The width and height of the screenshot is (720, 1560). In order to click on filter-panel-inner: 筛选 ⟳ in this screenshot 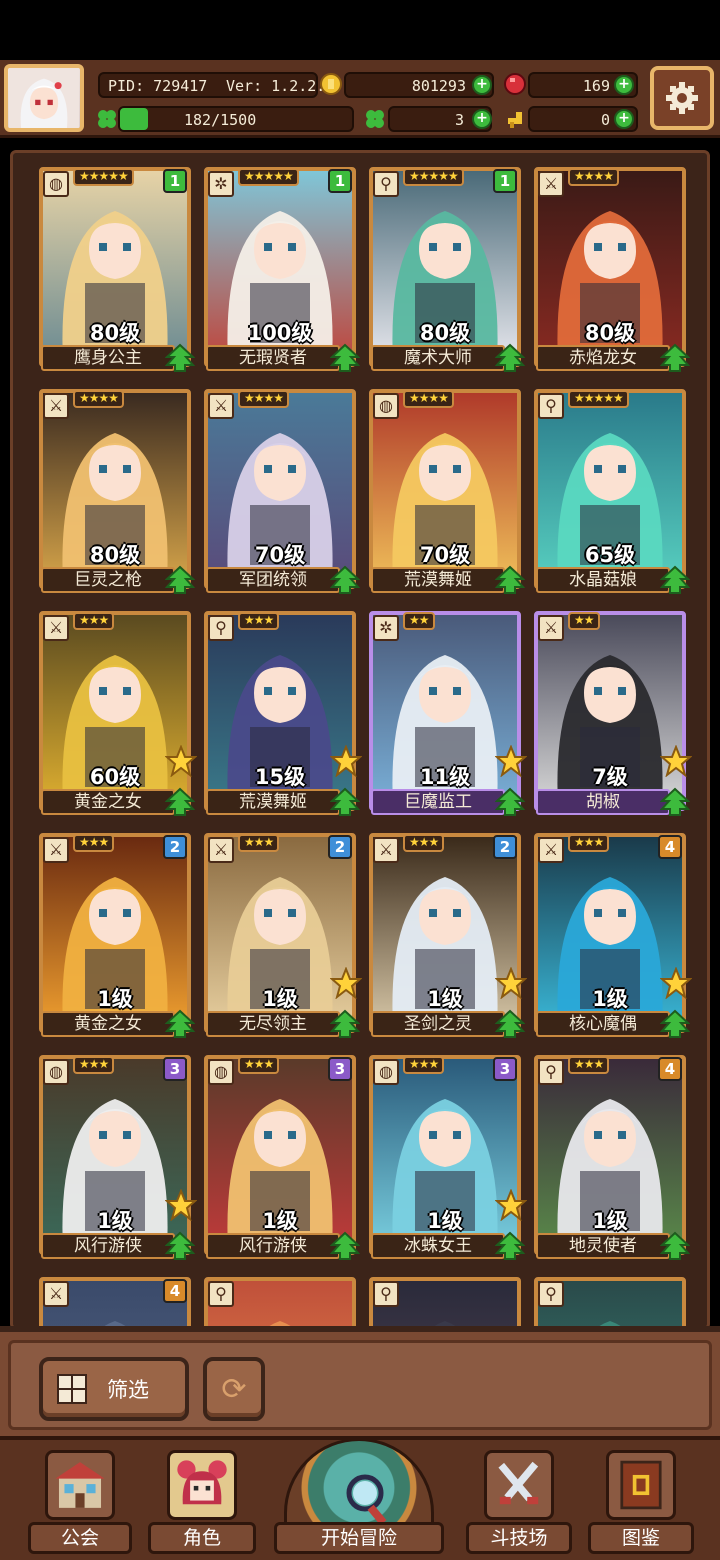, I will do `click(360, 1385)`.